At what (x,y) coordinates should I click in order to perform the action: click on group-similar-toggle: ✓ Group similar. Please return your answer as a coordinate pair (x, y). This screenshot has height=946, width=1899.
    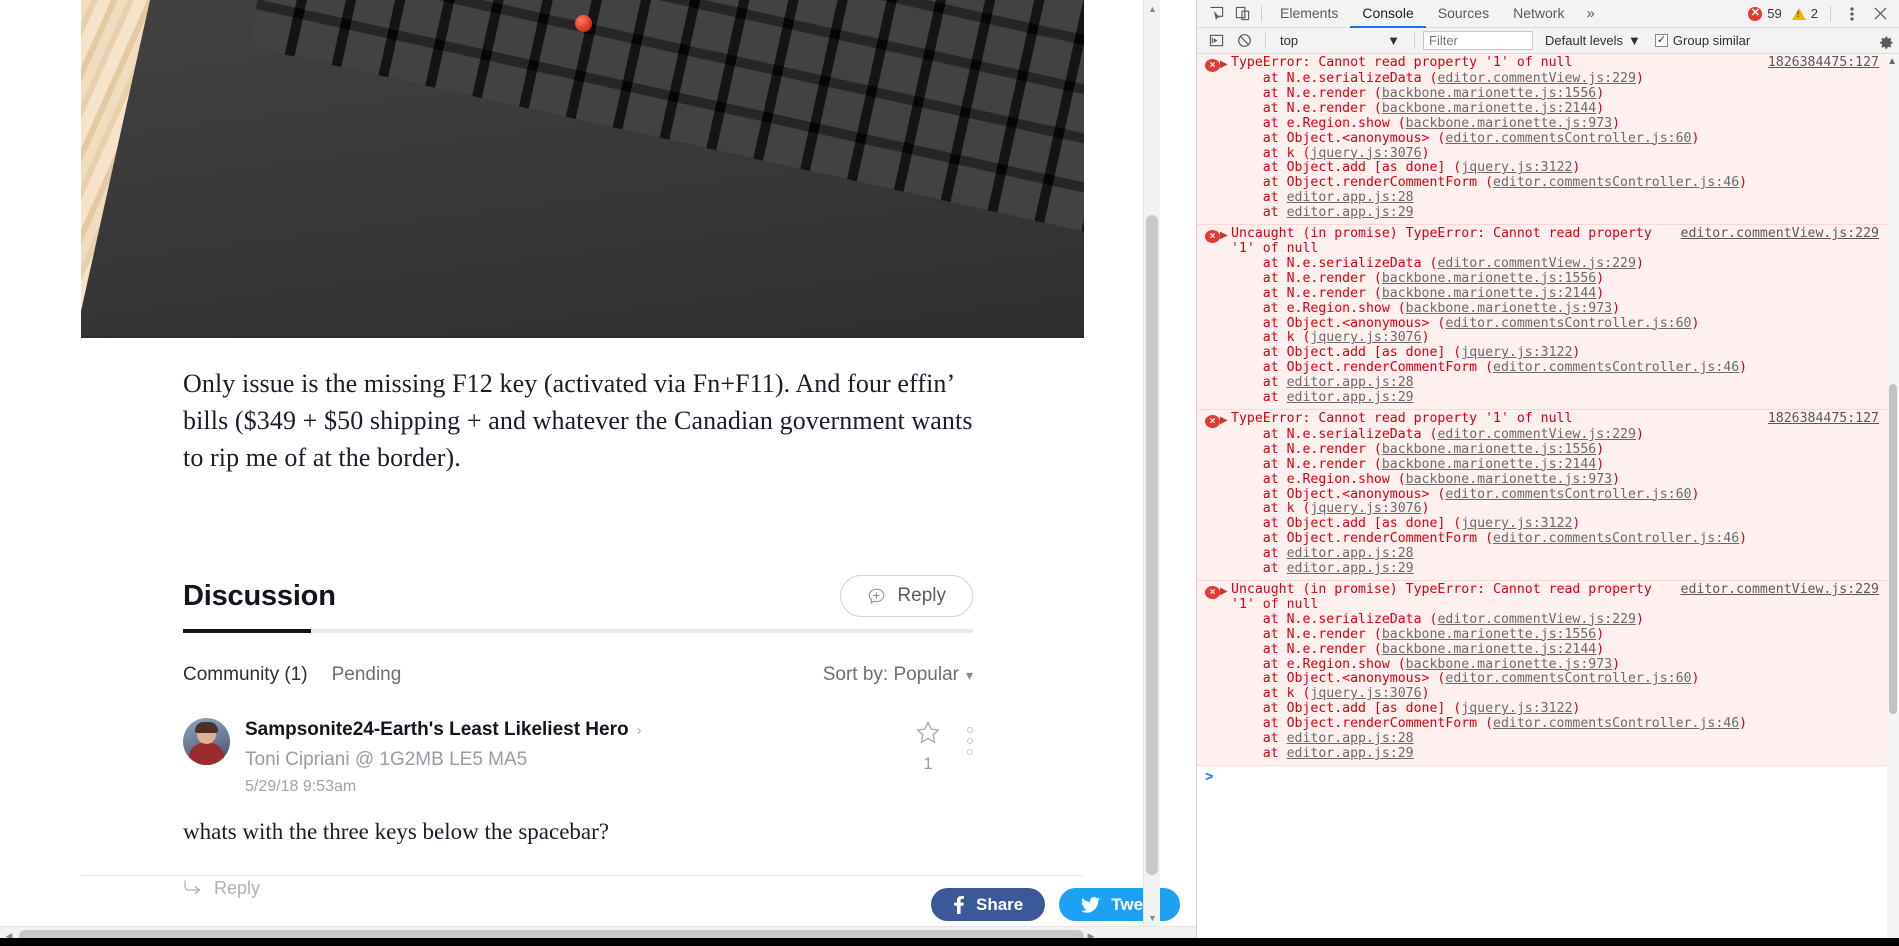
    Looking at the image, I should click on (1702, 40).